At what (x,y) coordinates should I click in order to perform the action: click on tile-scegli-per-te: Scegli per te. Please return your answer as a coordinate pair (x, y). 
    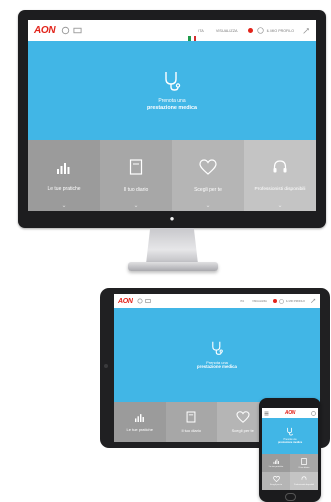
    Looking at the image, I should click on (276, 481).